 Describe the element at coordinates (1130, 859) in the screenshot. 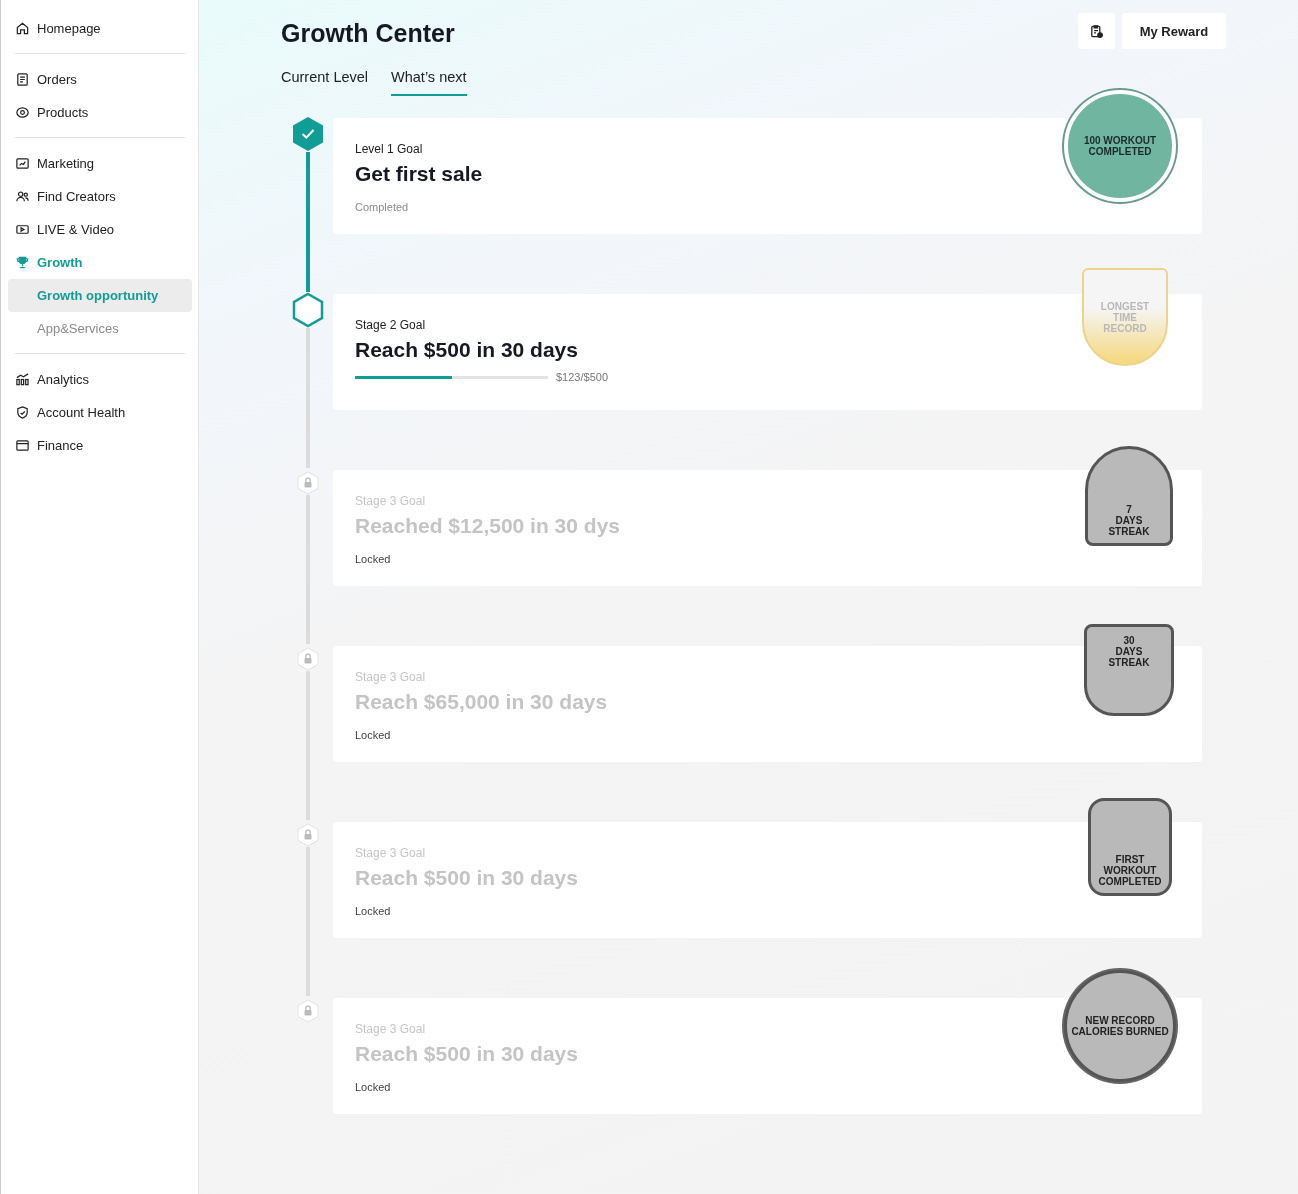

I see `badge-text: FIRST` at that location.